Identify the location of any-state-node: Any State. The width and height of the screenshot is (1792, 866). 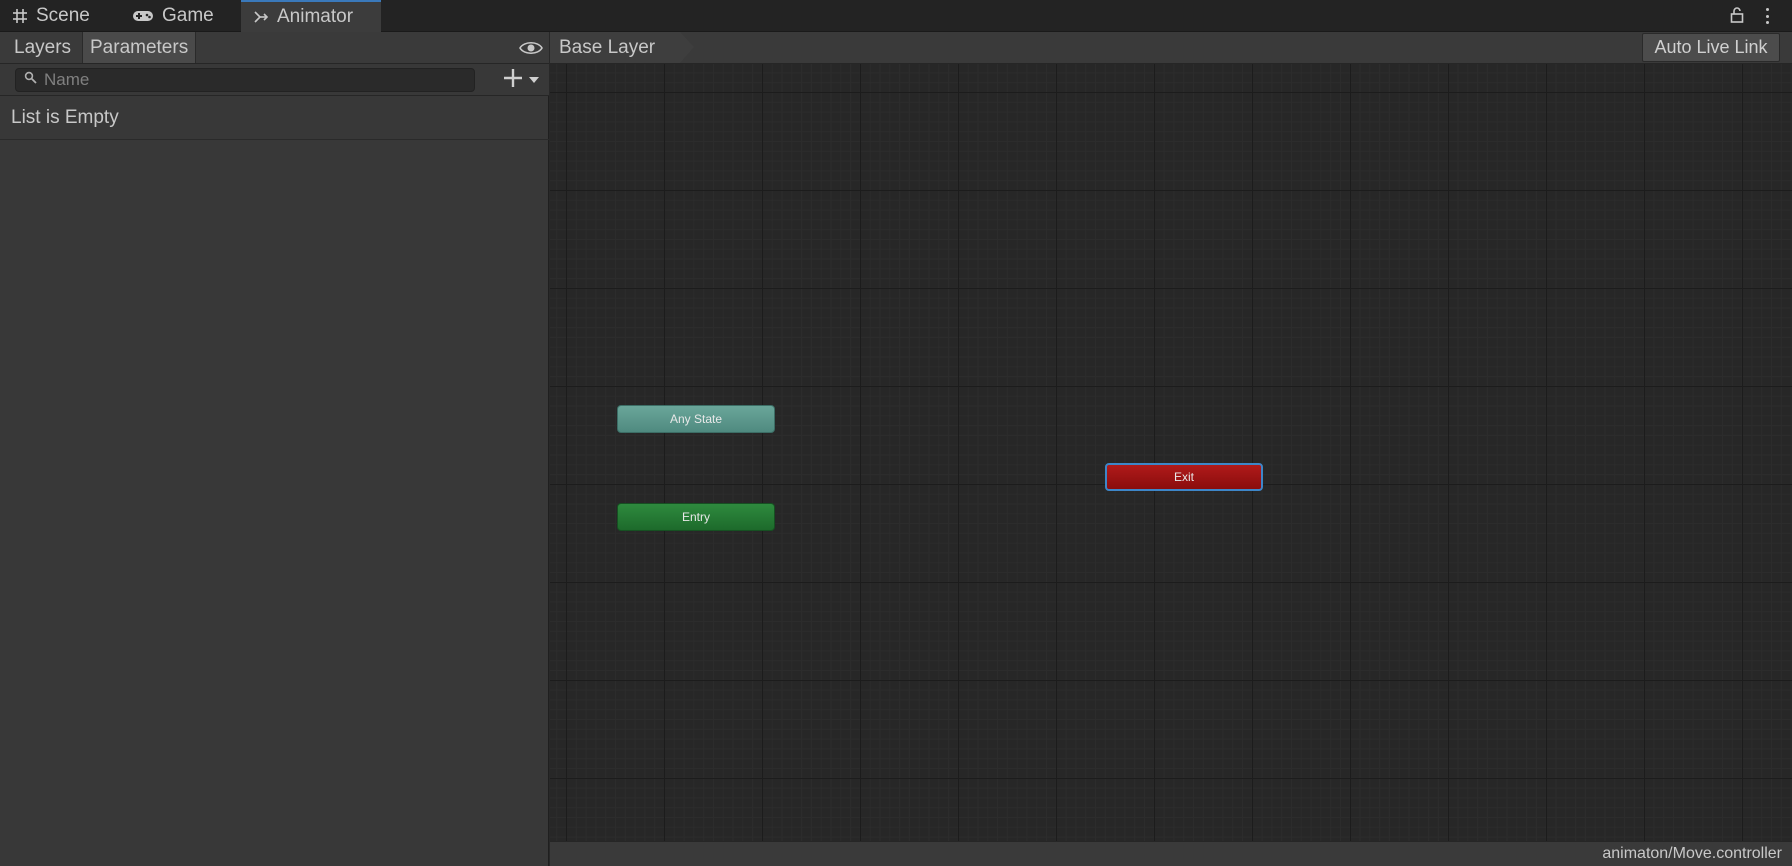
(696, 419).